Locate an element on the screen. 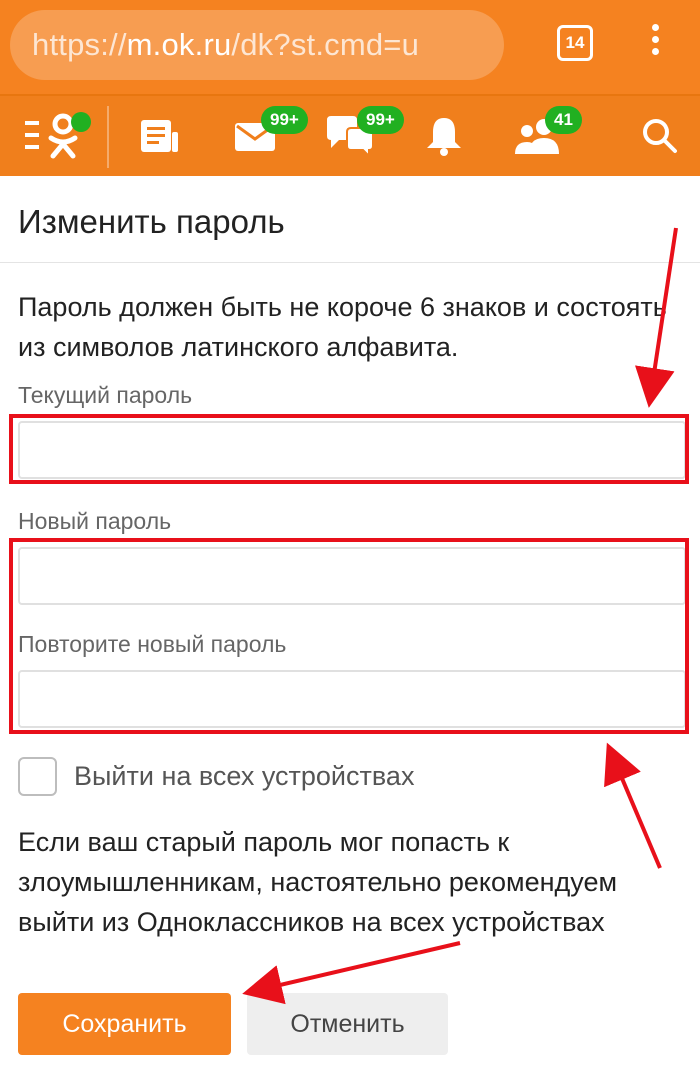 This screenshot has width=700, height=1069. page-title: Изменить пароль is located at coordinates (151, 221).